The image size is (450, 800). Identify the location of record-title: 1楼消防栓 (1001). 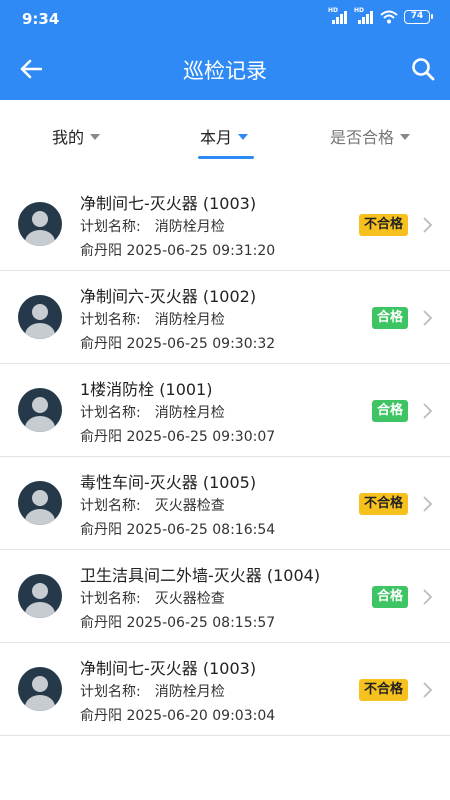
(146, 389).